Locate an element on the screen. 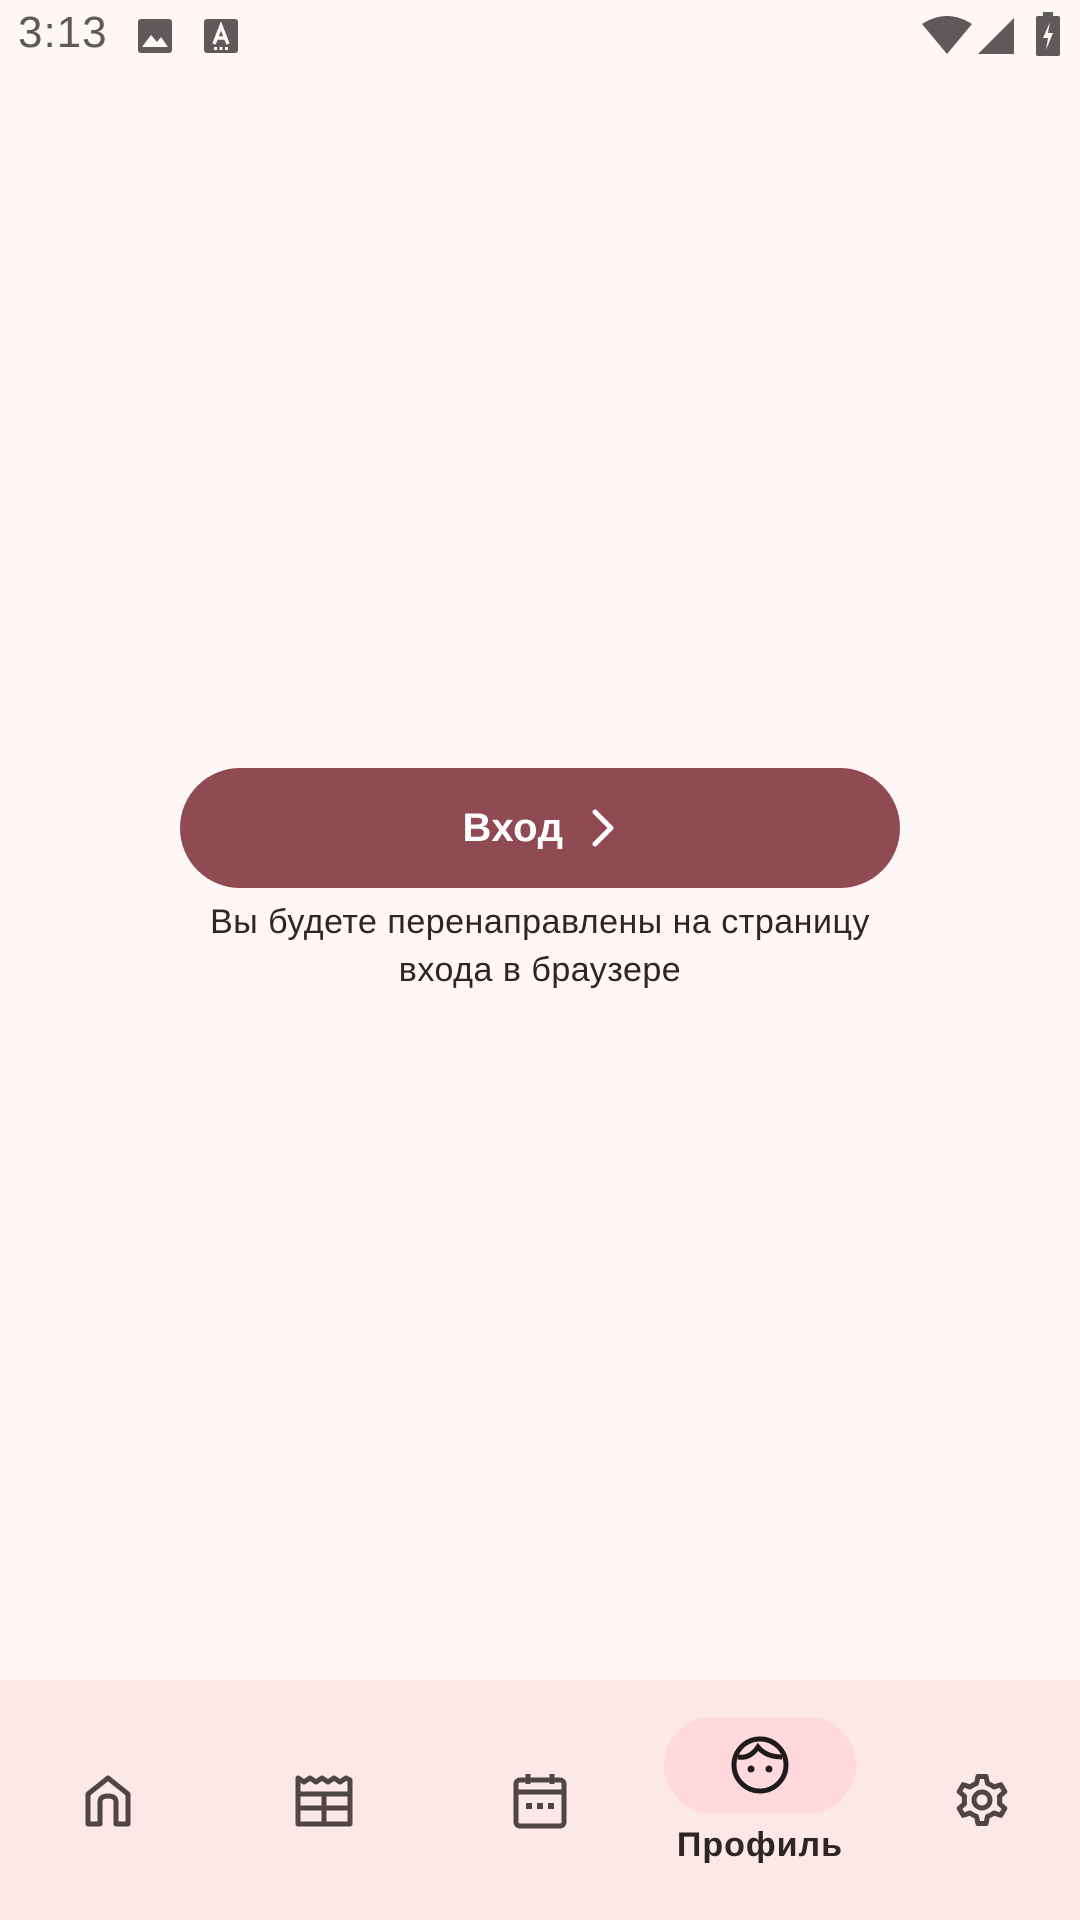 The height and width of the screenshot is (1920, 1080). nav-item-home is located at coordinates (108, 1800).